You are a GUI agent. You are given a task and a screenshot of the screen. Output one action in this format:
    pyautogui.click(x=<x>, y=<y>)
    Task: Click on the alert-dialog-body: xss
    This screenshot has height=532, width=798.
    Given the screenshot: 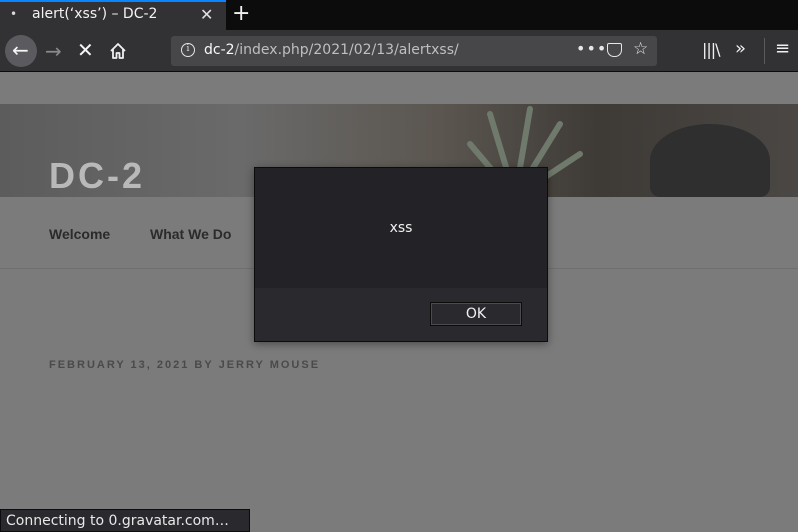 What is the action you would take?
    pyautogui.click(x=401, y=228)
    